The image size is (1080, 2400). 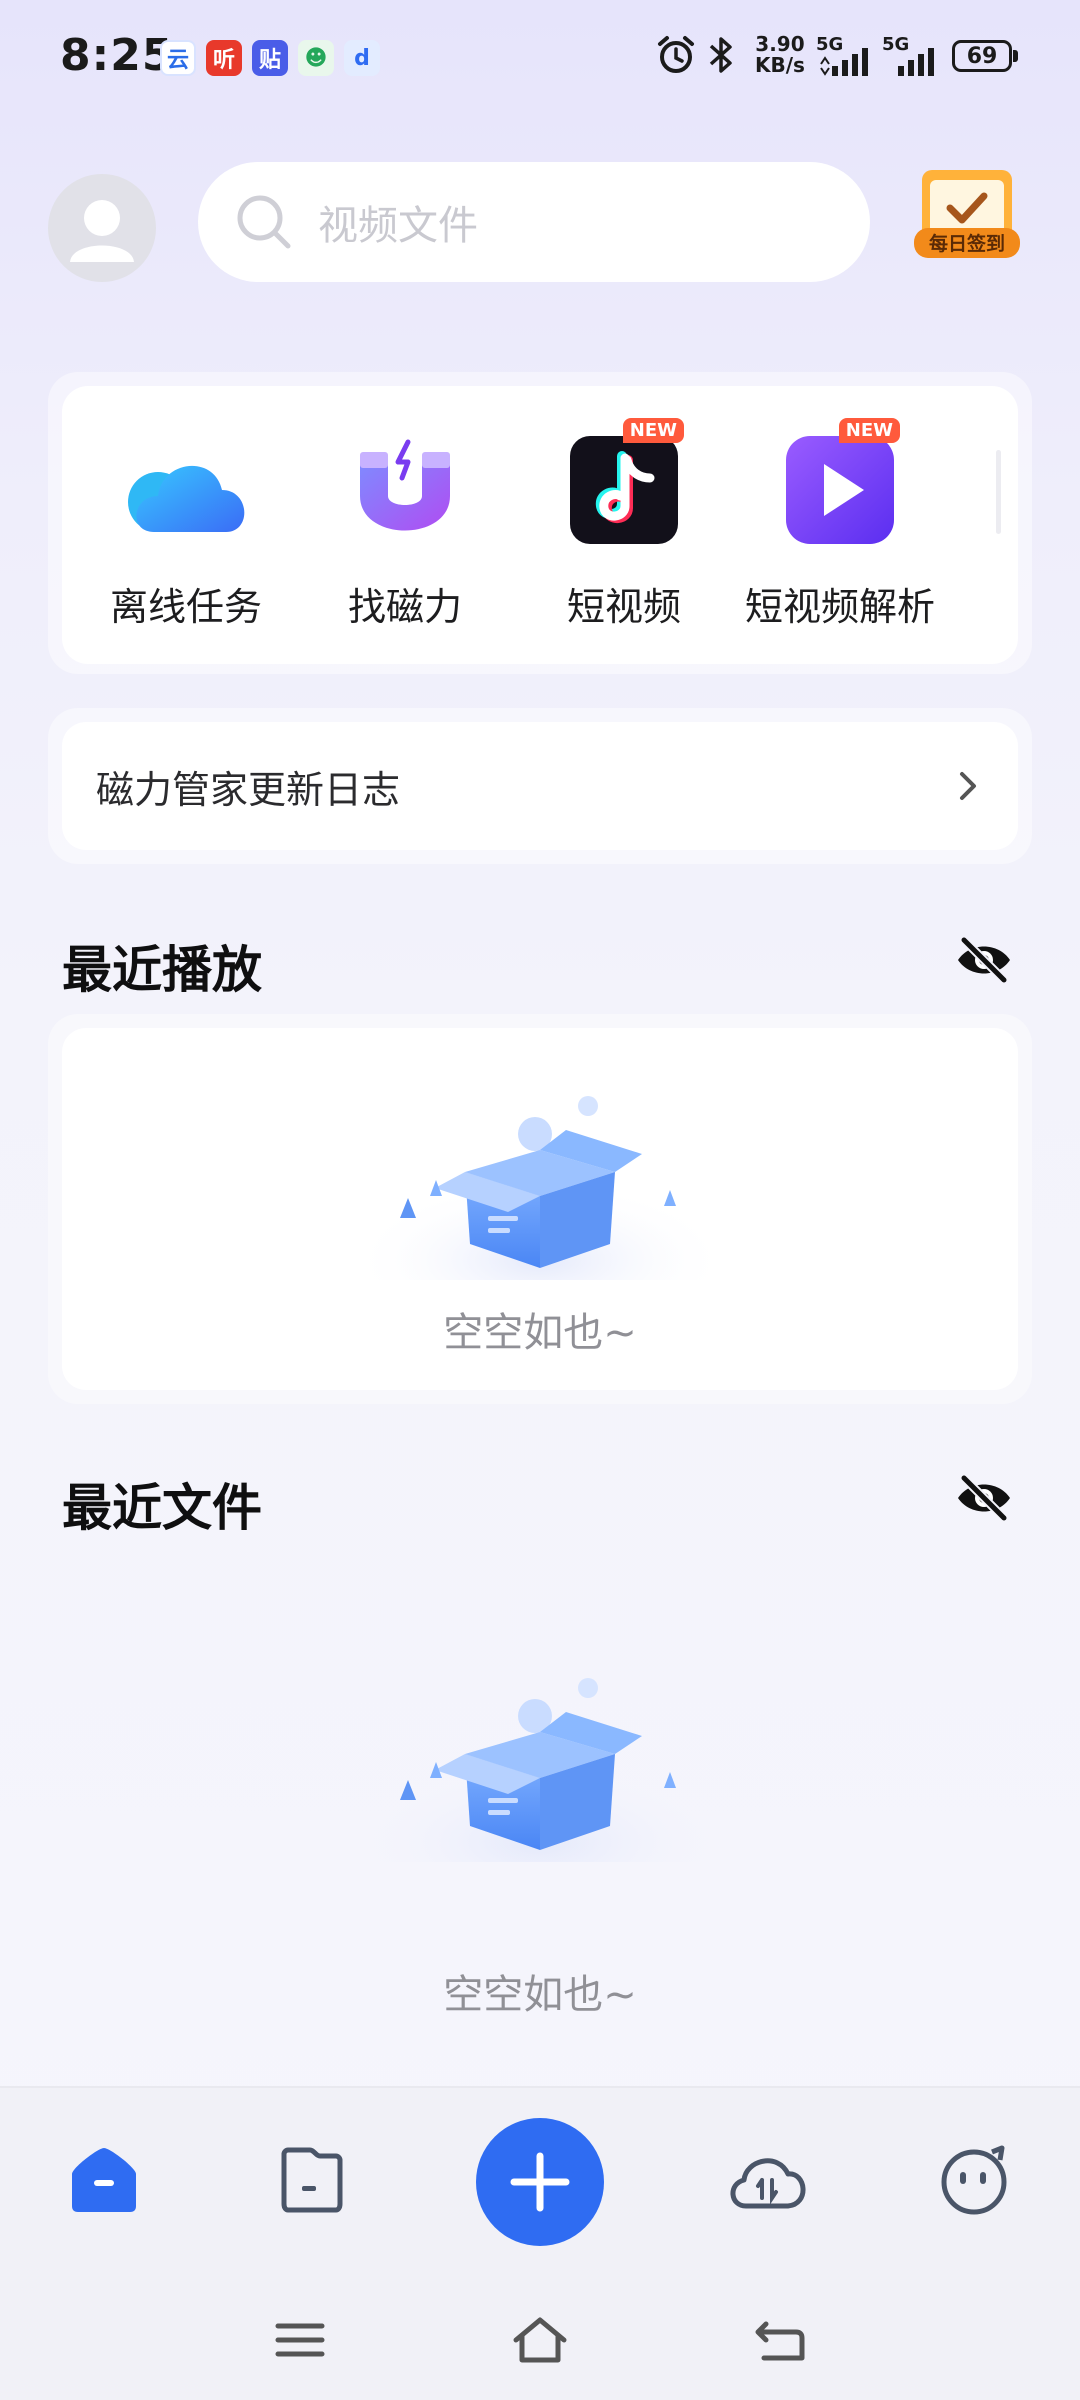 I want to click on quick-action-find-magnet: 找磁力, so click(x=405, y=530).